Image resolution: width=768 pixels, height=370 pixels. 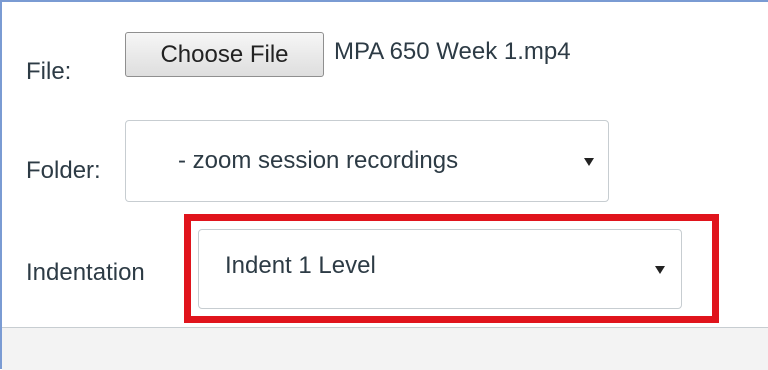 I want to click on choose-file-button: Choose File, so click(x=224, y=54).